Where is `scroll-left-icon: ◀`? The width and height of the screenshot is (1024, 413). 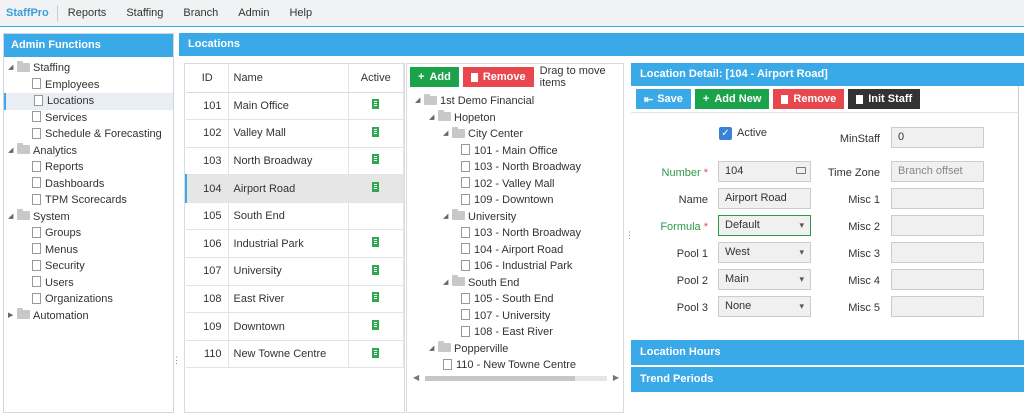
scroll-left-icon: ◀ is located at coordinates (416, 377).